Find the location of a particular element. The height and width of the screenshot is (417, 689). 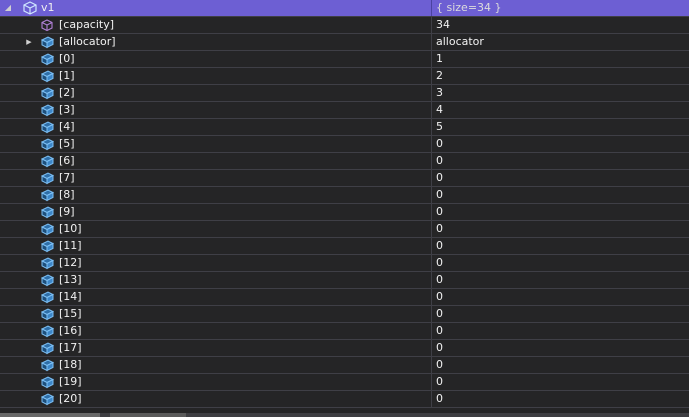

watch-row: [2] 3 is located at coordinates (344, 93).